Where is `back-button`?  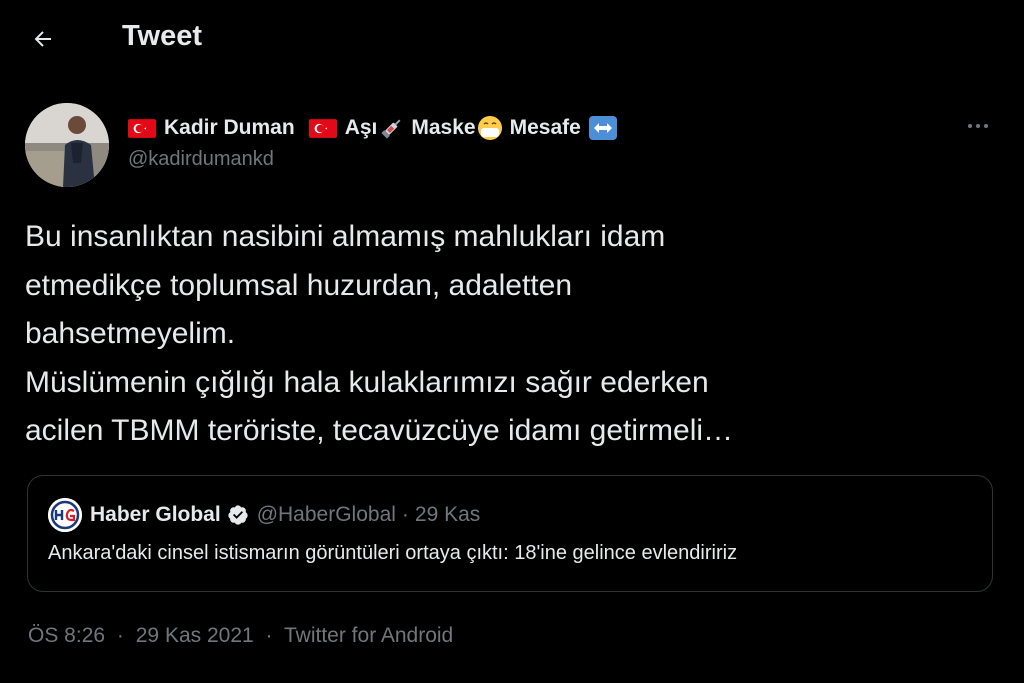 back-button is located at coordinates (43, 39).